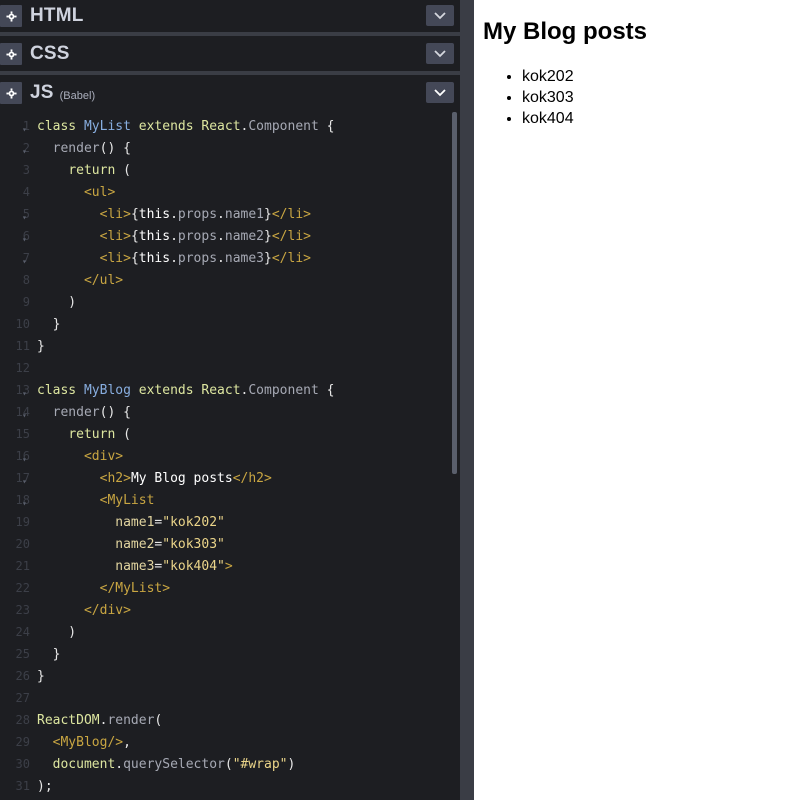 This screenshot has height=800, width=800. I want to click on code-line: 12, so click(226, 368).